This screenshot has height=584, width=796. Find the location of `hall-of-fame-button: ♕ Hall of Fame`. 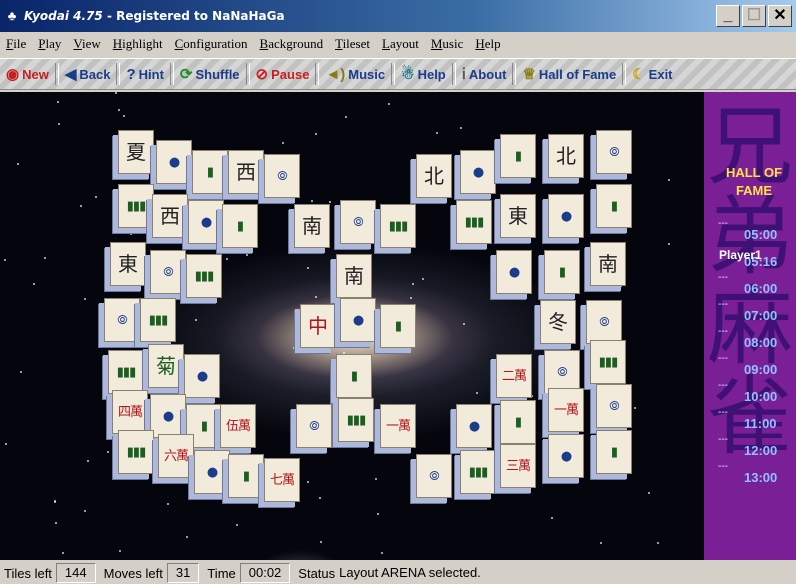

hall-of-fame-button: ♕ Hall of Fame is located at coordinates (569, 74).